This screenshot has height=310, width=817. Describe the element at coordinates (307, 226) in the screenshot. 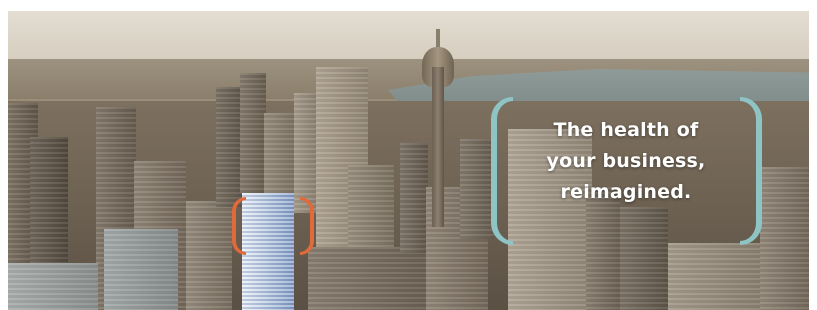

I see `orange-bracket-right` at that location.